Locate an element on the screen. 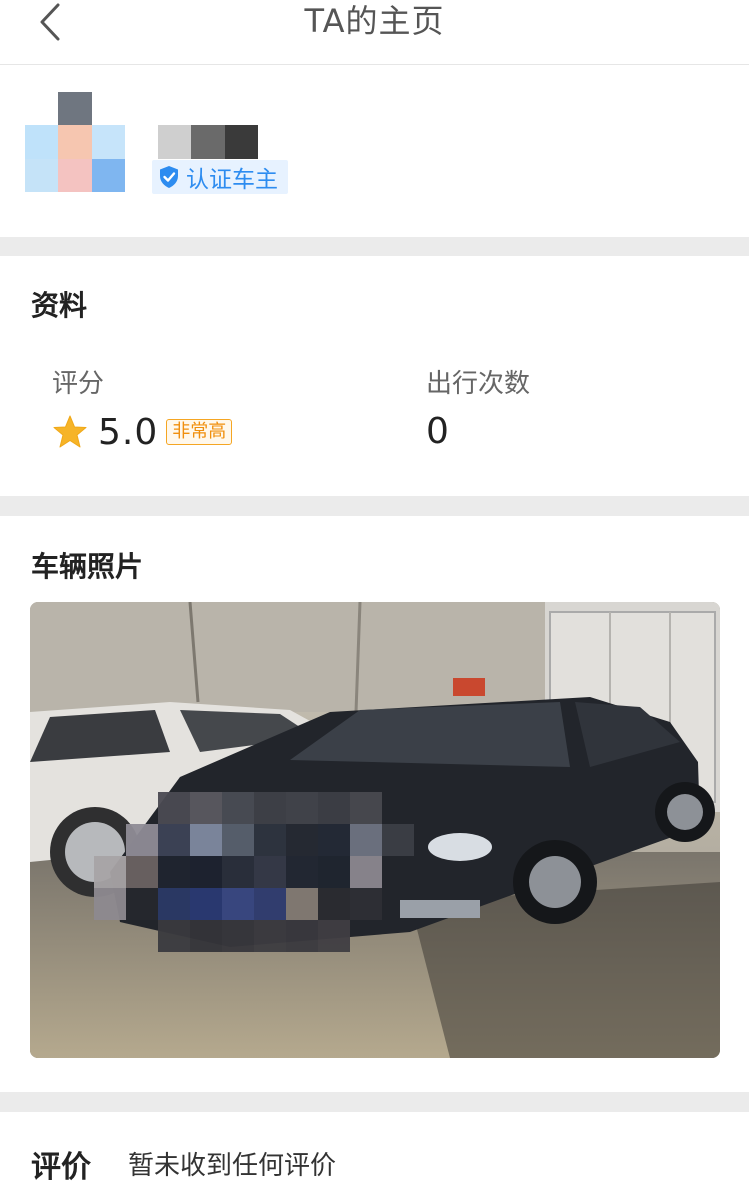 This screenshot has height=1197, width=749. vehicle-section-title: 车辆照片 is located at coordinates (87, 566).